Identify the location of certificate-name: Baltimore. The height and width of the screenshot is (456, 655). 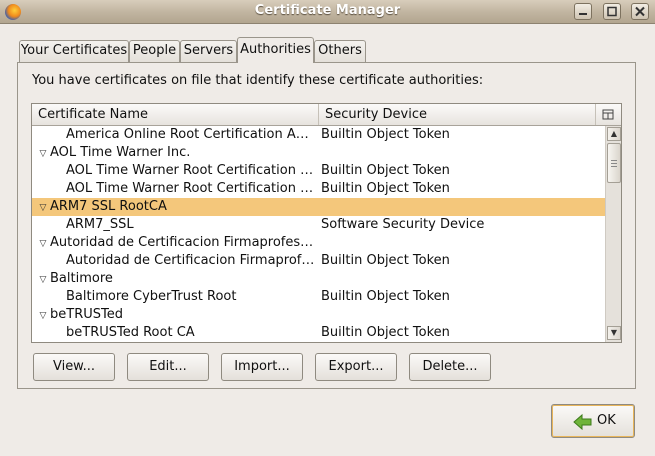
(81, 278).